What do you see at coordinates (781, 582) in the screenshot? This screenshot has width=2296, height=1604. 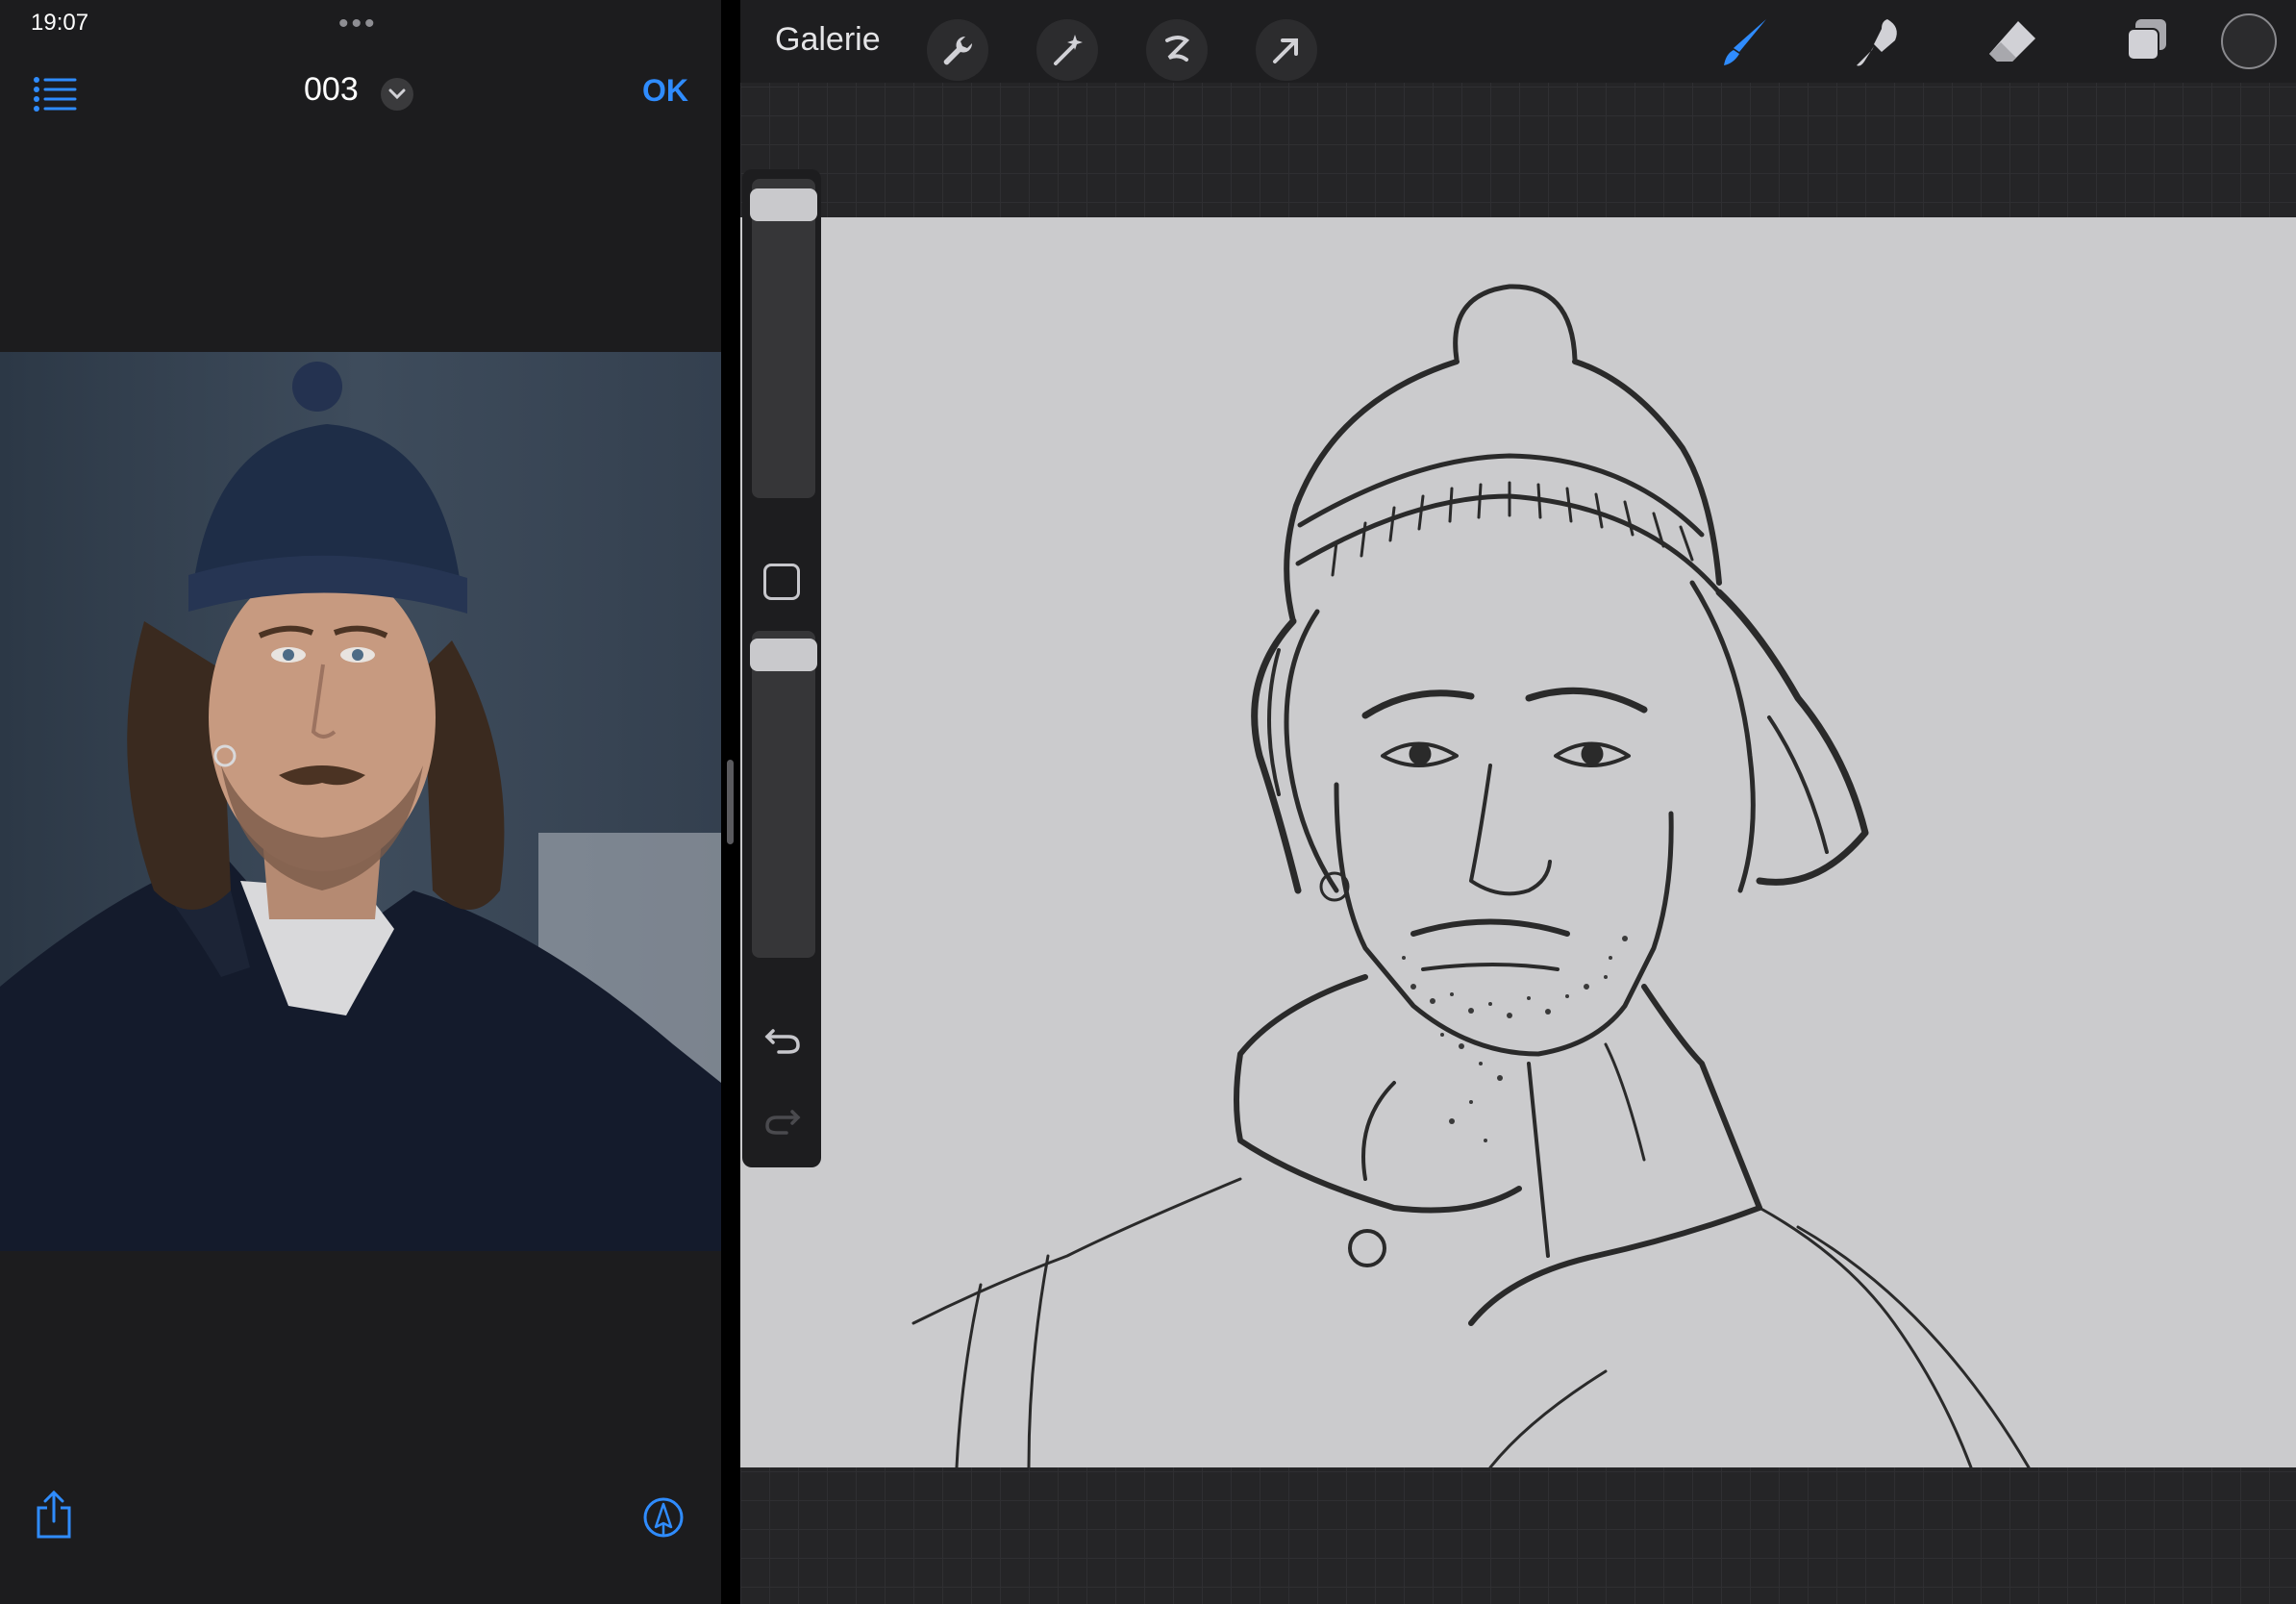 I see `modify-button` at bounding box center [781, 582].